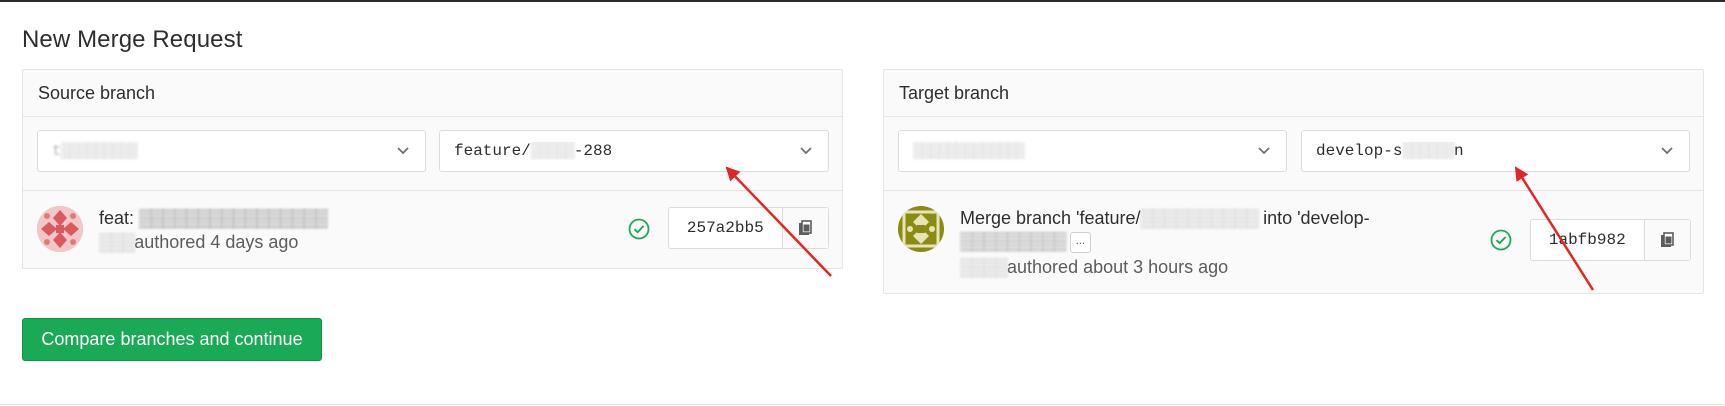  What do you see at coordinates (593, 151) in the screenshot?
I see `source-branch-suffix: -288` at bounding box center [593, 151].